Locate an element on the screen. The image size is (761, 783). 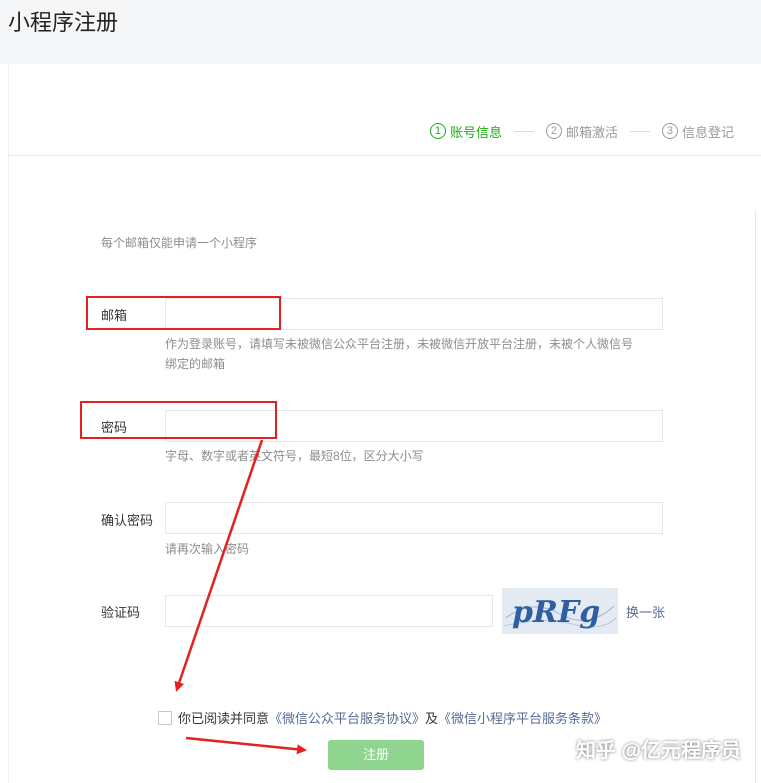
step-number-3: 3 is located at coordinates (669, 131).